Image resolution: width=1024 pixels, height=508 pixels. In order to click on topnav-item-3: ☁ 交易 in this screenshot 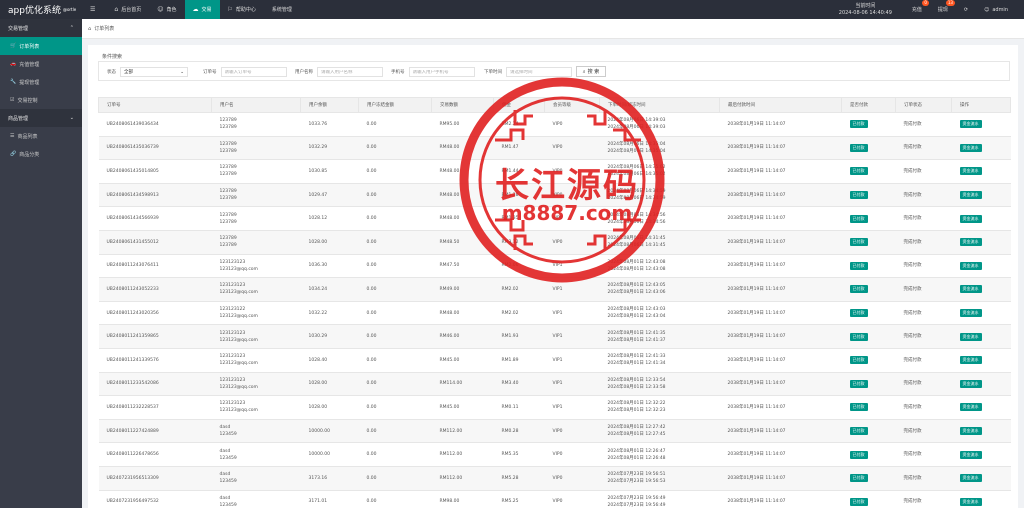, I will do `click(202, 9)`.